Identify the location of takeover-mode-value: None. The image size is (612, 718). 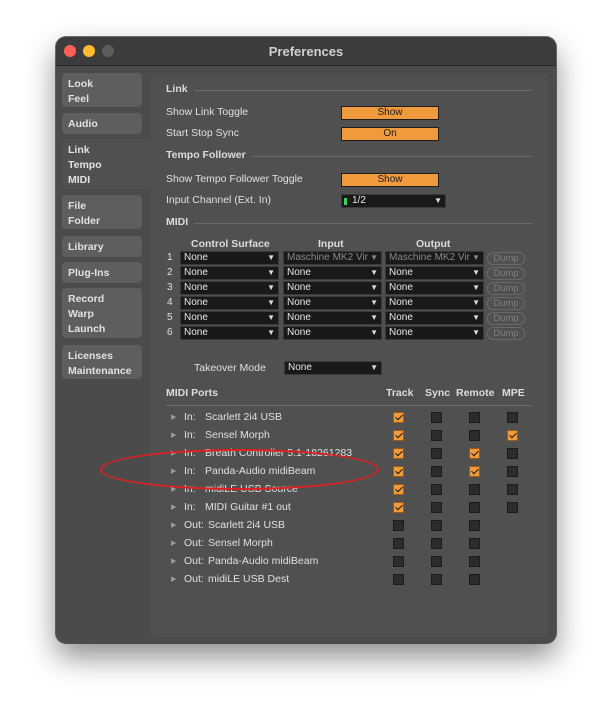
(300, 367).